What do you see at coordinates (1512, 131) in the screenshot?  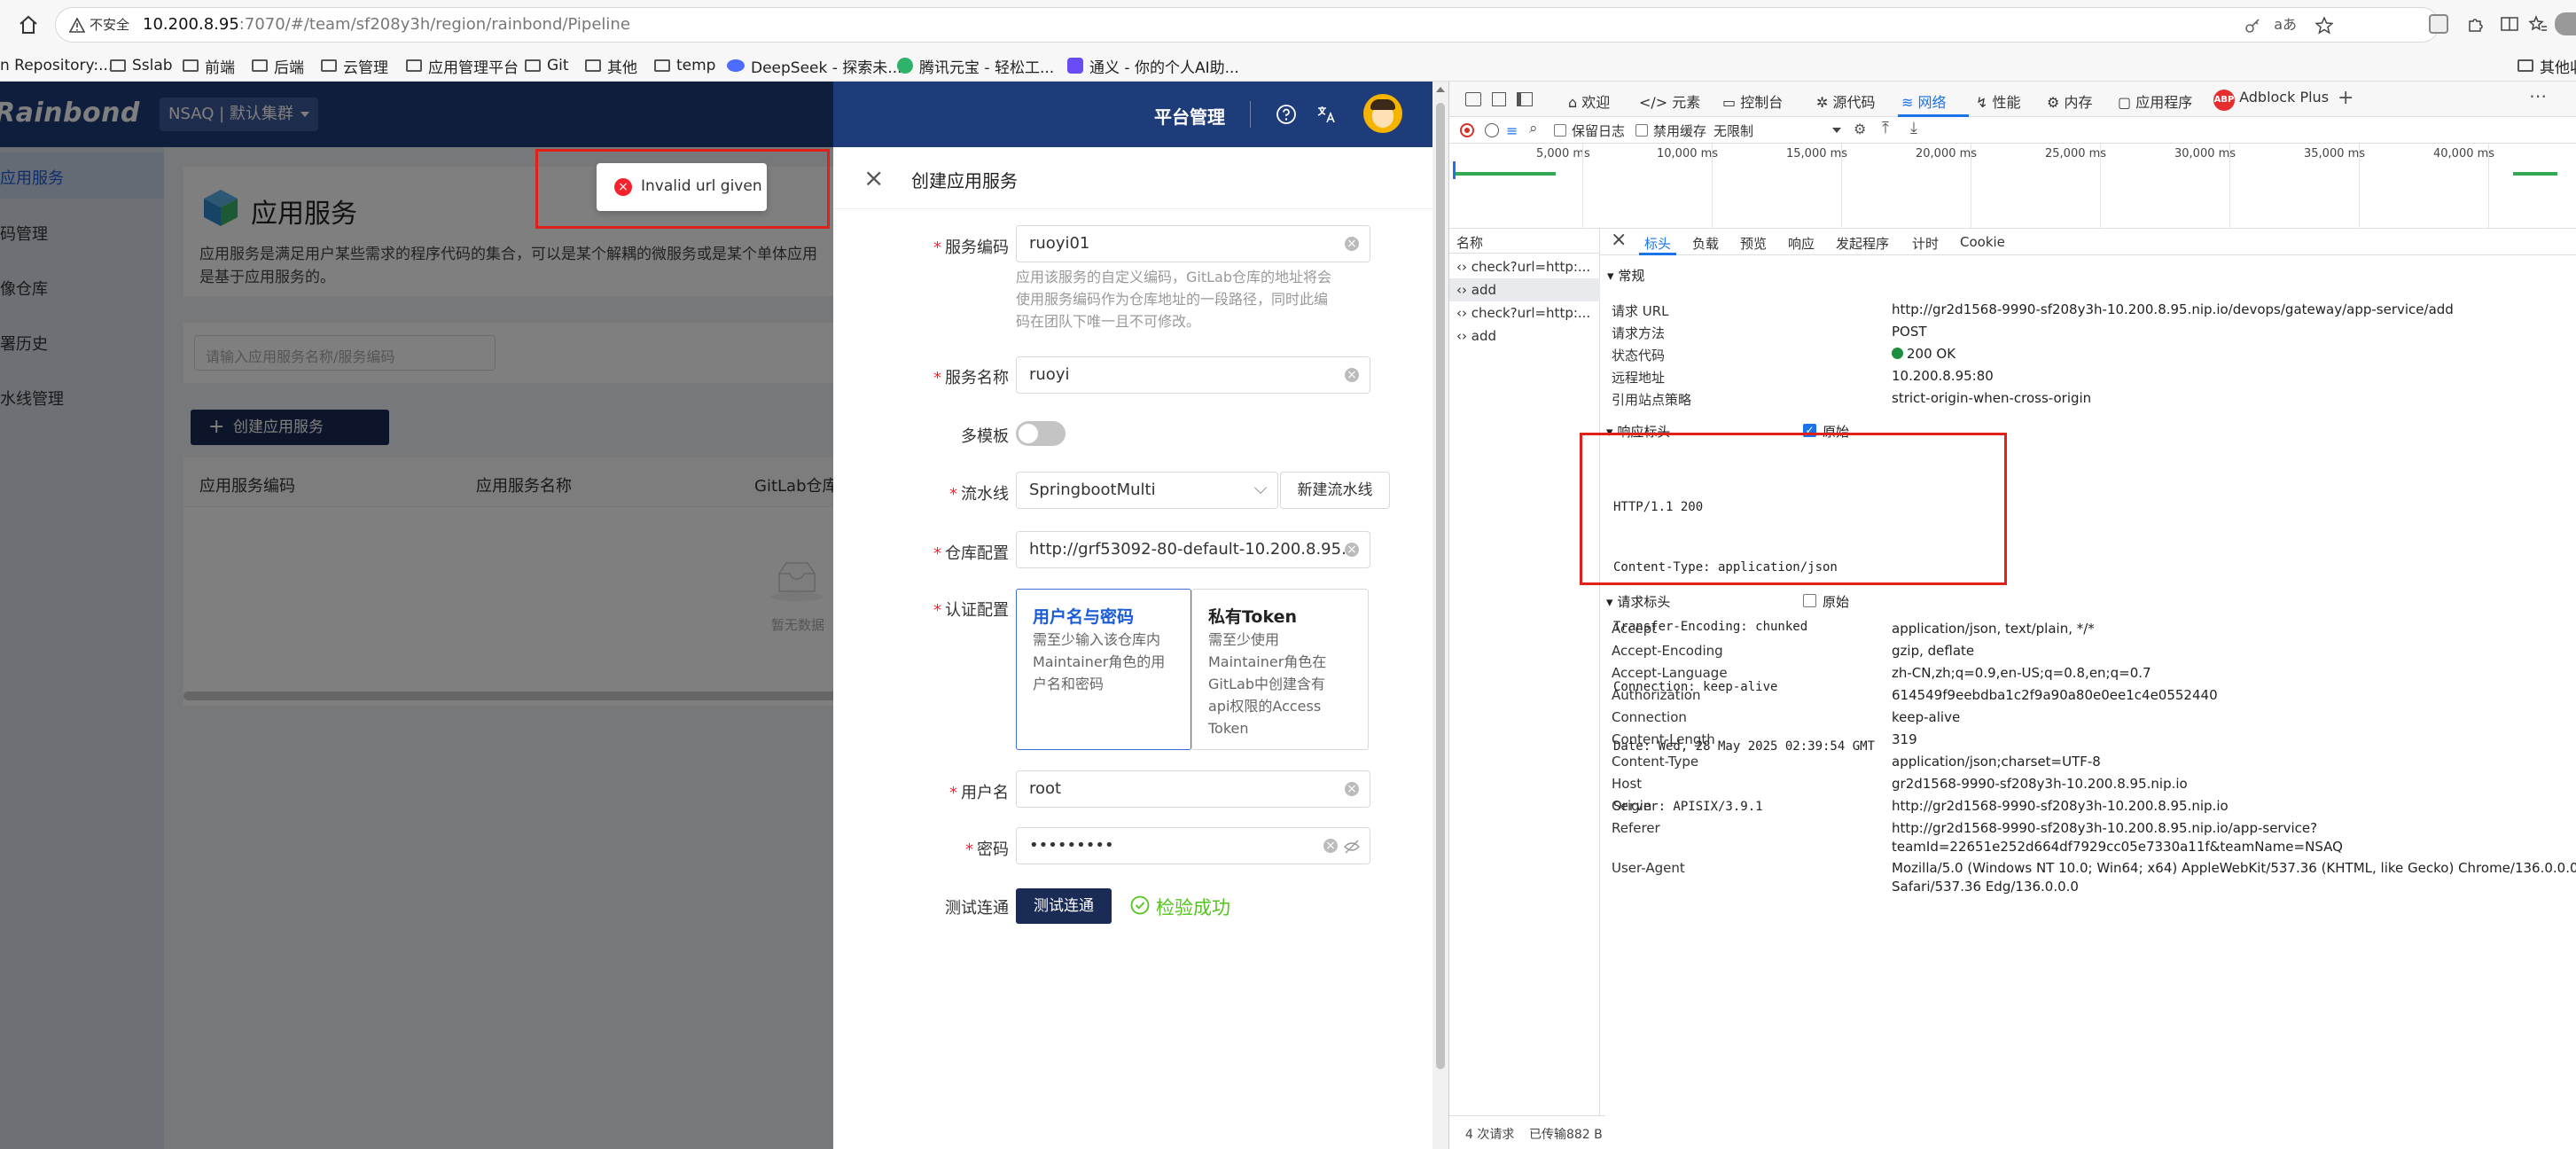 I see `filter-icon: ≡` at bounding box center [1512, 131].